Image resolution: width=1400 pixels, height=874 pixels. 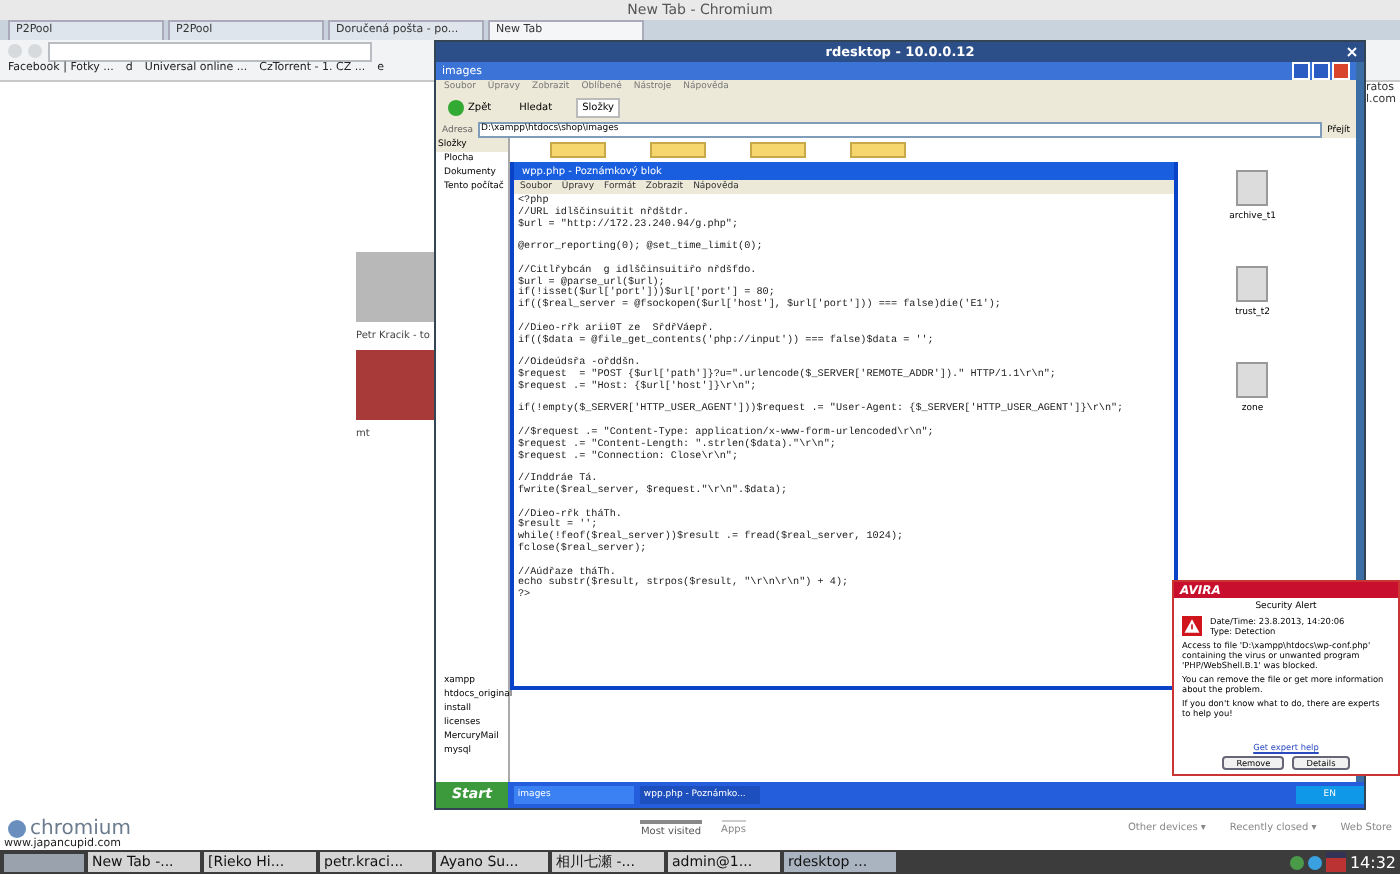 What do you see at coordinates (1192, 626) in the screenshot?
I see `warning-icon` at bounding box center [1192, 626].